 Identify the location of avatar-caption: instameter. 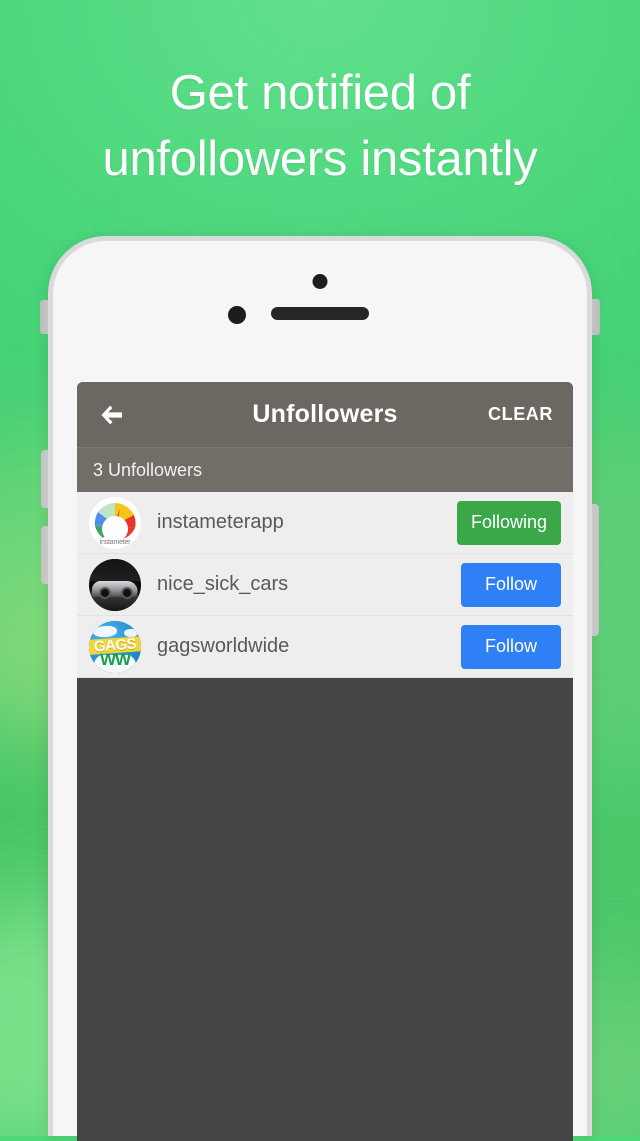
(115, 542).